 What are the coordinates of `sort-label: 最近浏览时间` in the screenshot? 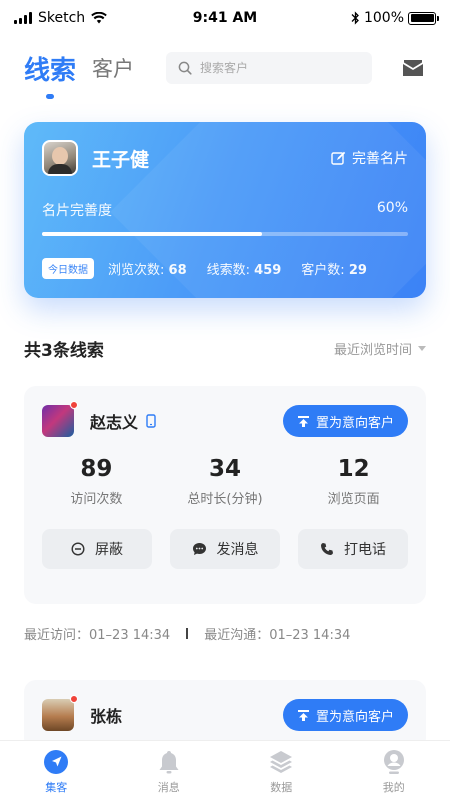 It's located at (372, 350).